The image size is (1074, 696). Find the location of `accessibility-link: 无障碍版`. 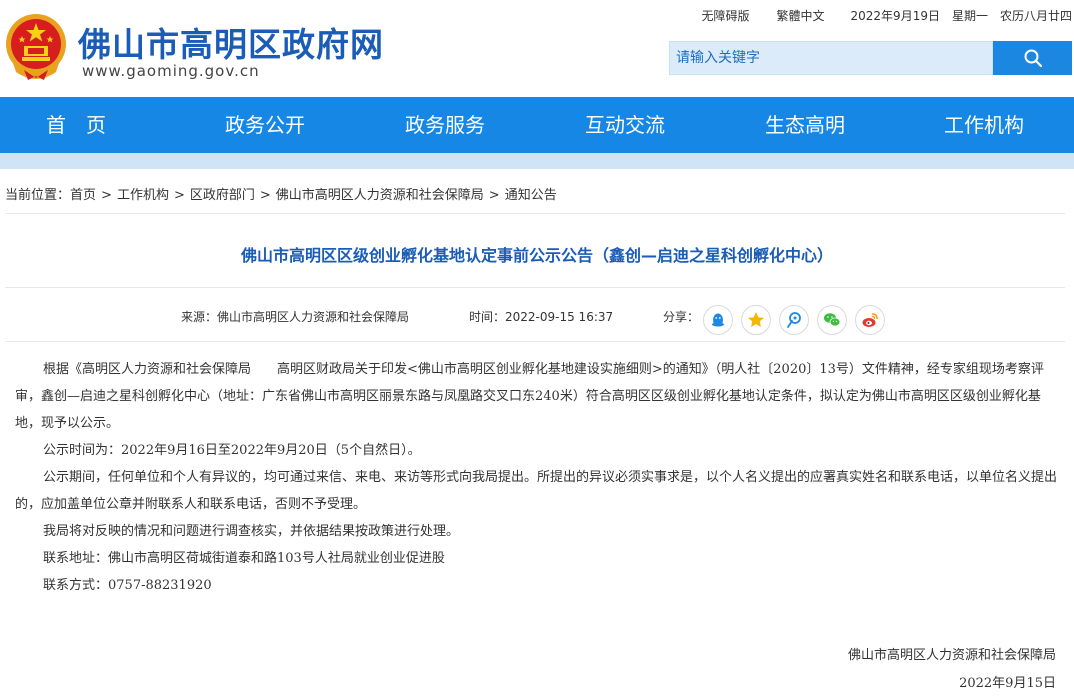

accessibility-link: 无障碍版 is located at coordinates (725, 15).